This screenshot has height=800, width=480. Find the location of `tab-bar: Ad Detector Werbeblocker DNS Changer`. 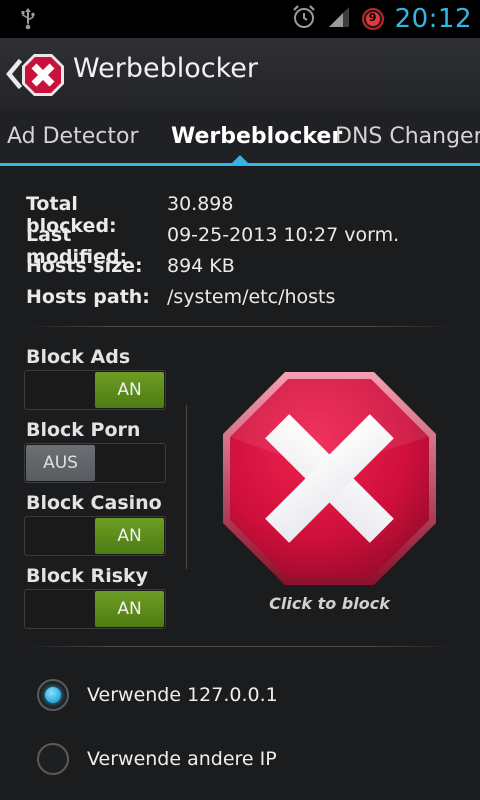

tab-bar: Ad Detector Werbeblocker DNS Changer is located at coordinates (240, 138).